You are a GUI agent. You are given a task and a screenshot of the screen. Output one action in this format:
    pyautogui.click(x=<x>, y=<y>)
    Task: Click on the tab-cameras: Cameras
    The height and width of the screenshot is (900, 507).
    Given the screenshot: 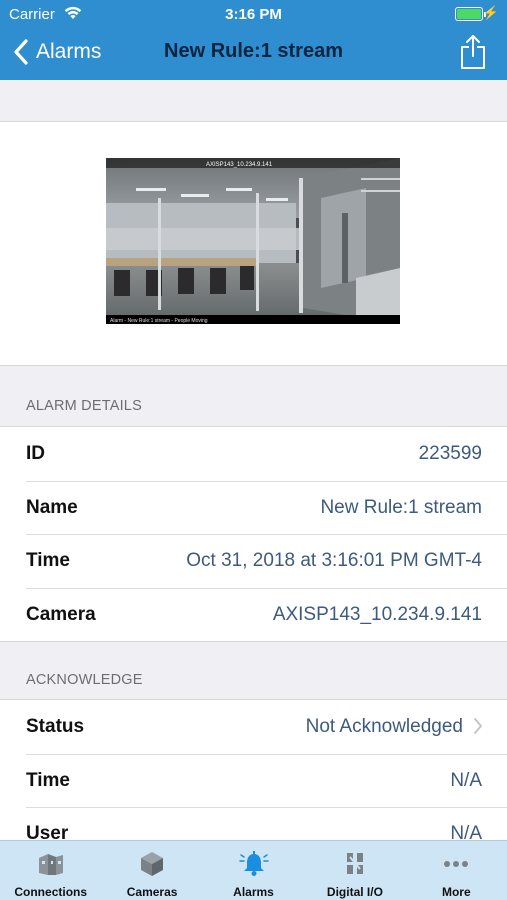 What is the action you would take?
    pyautogui.click(x=151, y=870)
    